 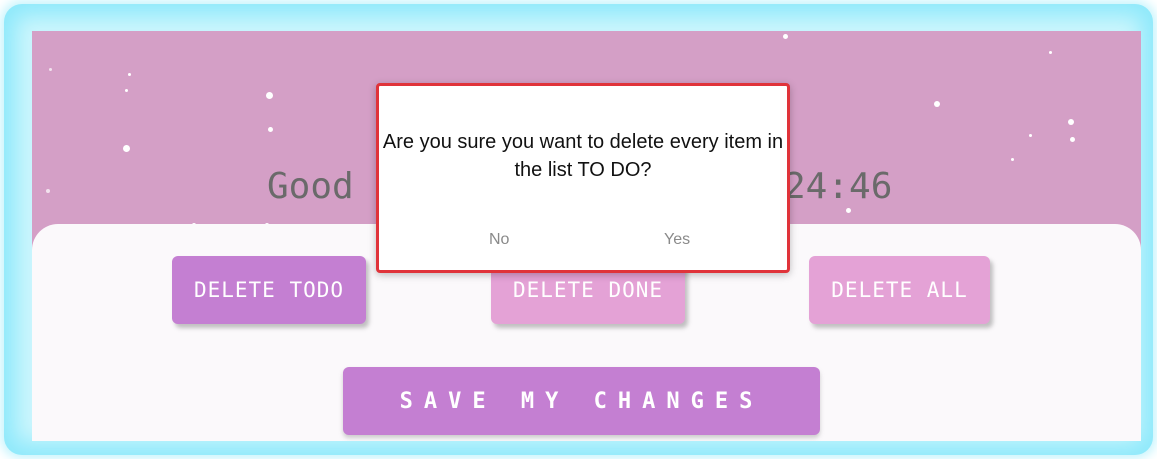 I want to click on delete-all-button: DELETE ALL, so click(x=899, y=290).